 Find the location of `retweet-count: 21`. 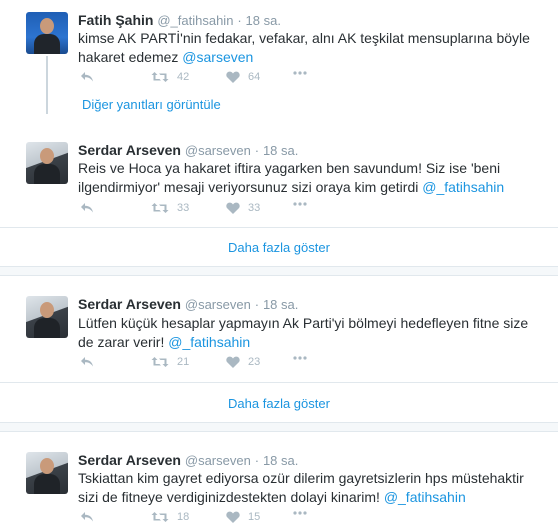

retweet-count: 21 is located at coordinates (183, 362).